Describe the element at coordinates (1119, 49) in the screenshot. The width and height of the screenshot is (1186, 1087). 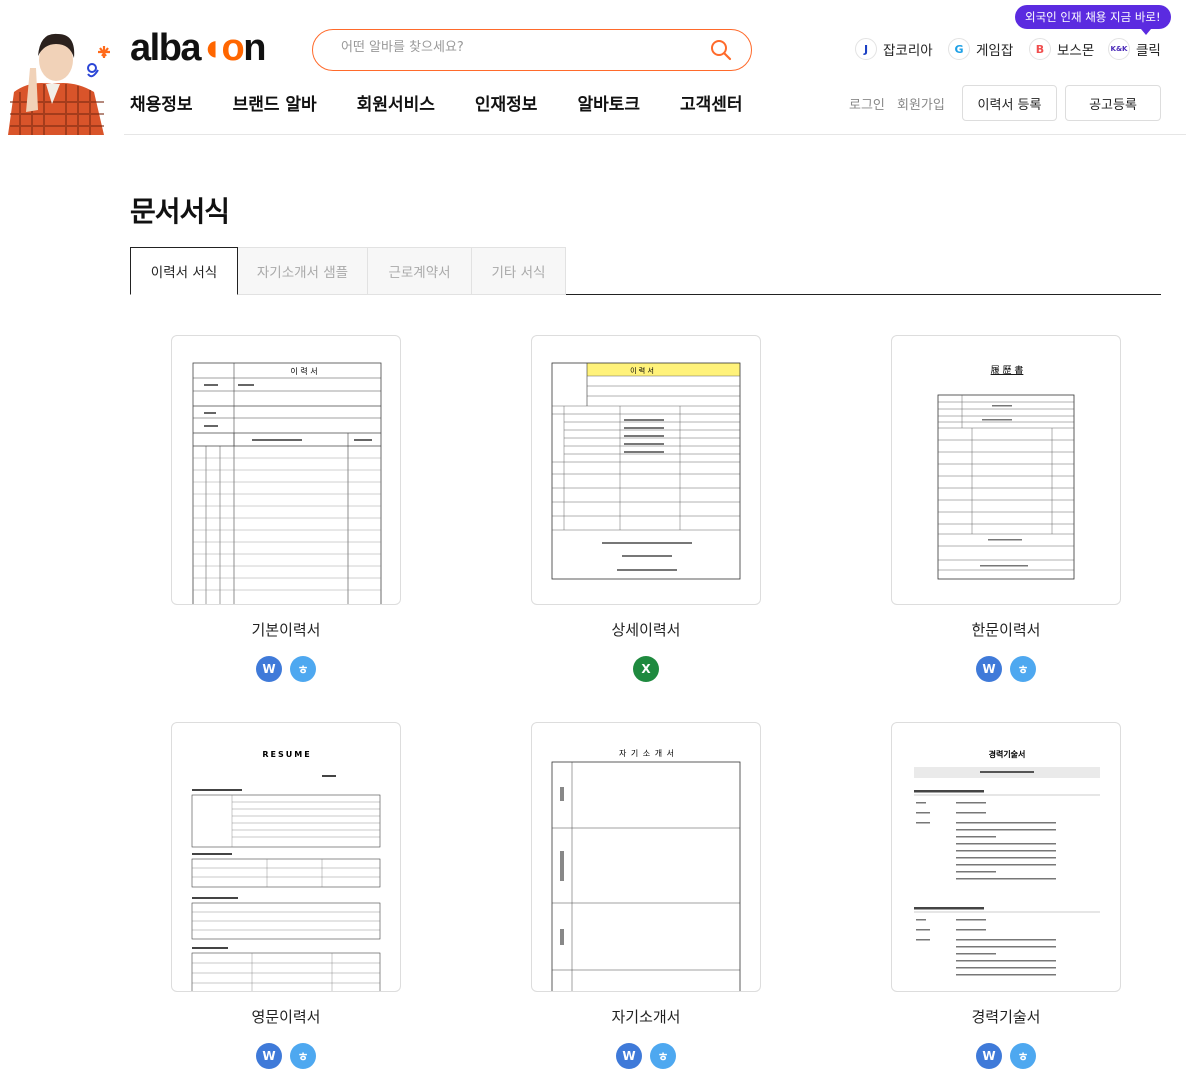
I see `klik-icon: K&K` at that location.